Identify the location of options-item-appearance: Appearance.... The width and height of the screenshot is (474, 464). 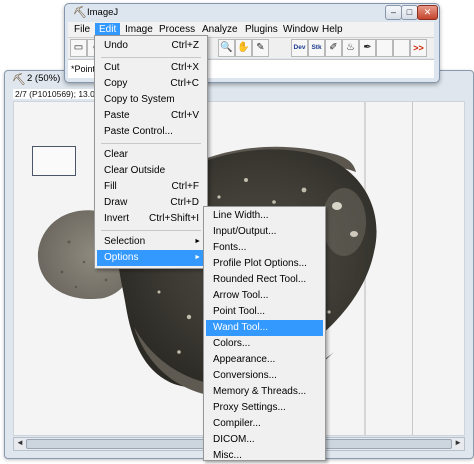
(264, 360).